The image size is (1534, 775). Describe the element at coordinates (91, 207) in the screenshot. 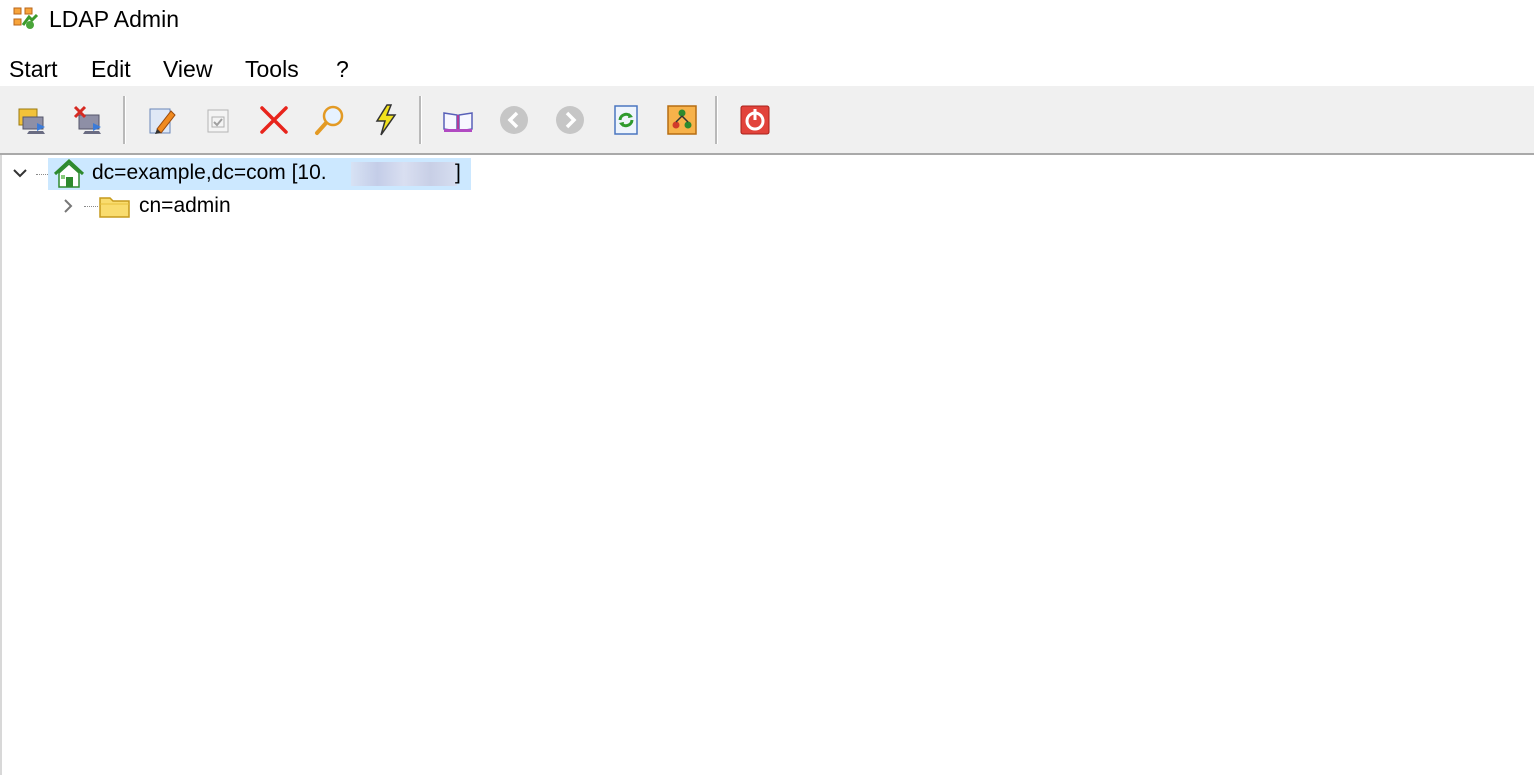

I see `tree-connector` at that location.